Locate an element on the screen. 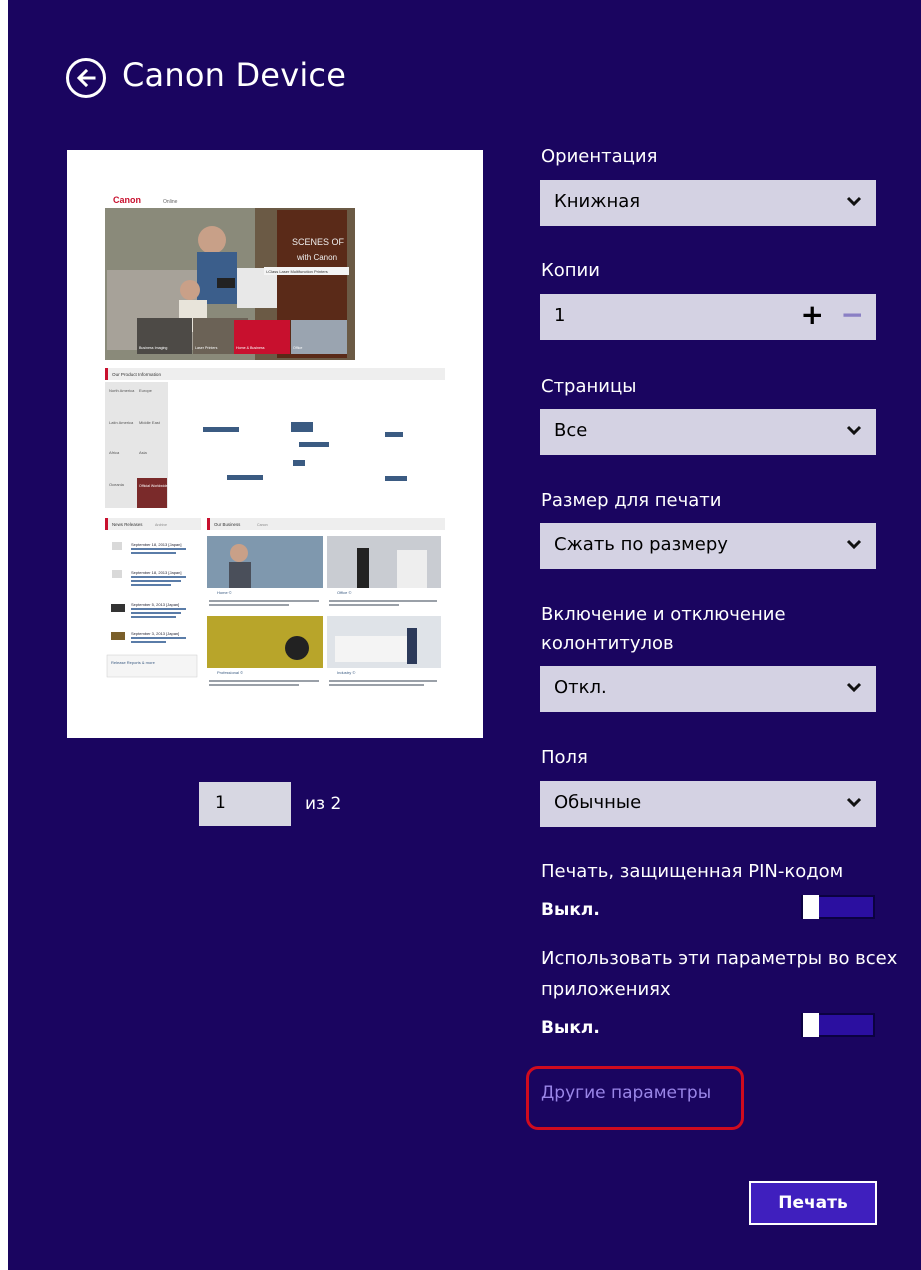  orientation-value: Книжная is located at coordinates (597, 201).